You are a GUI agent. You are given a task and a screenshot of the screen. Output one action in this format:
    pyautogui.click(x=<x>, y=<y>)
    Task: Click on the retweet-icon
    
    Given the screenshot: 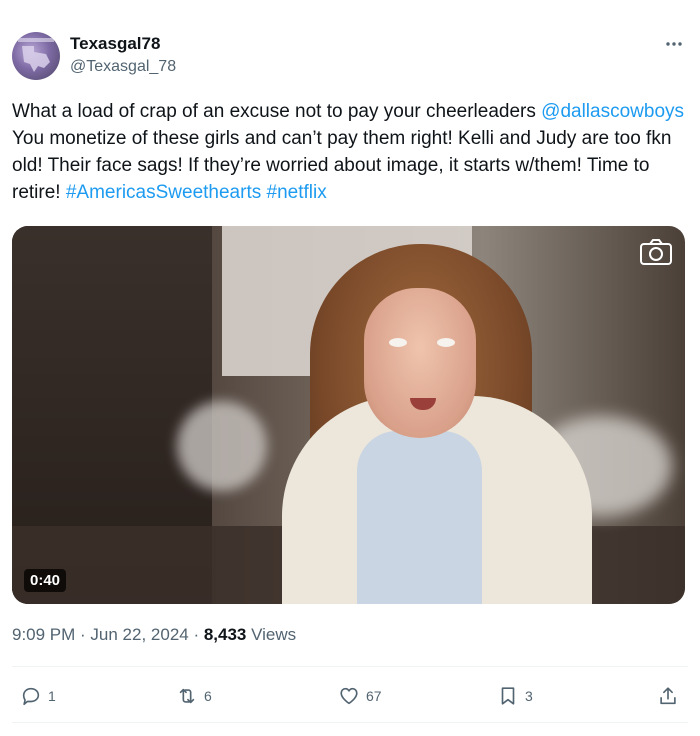 What is the action you would take?
    pyautogui.click(x=187, y=696)
    